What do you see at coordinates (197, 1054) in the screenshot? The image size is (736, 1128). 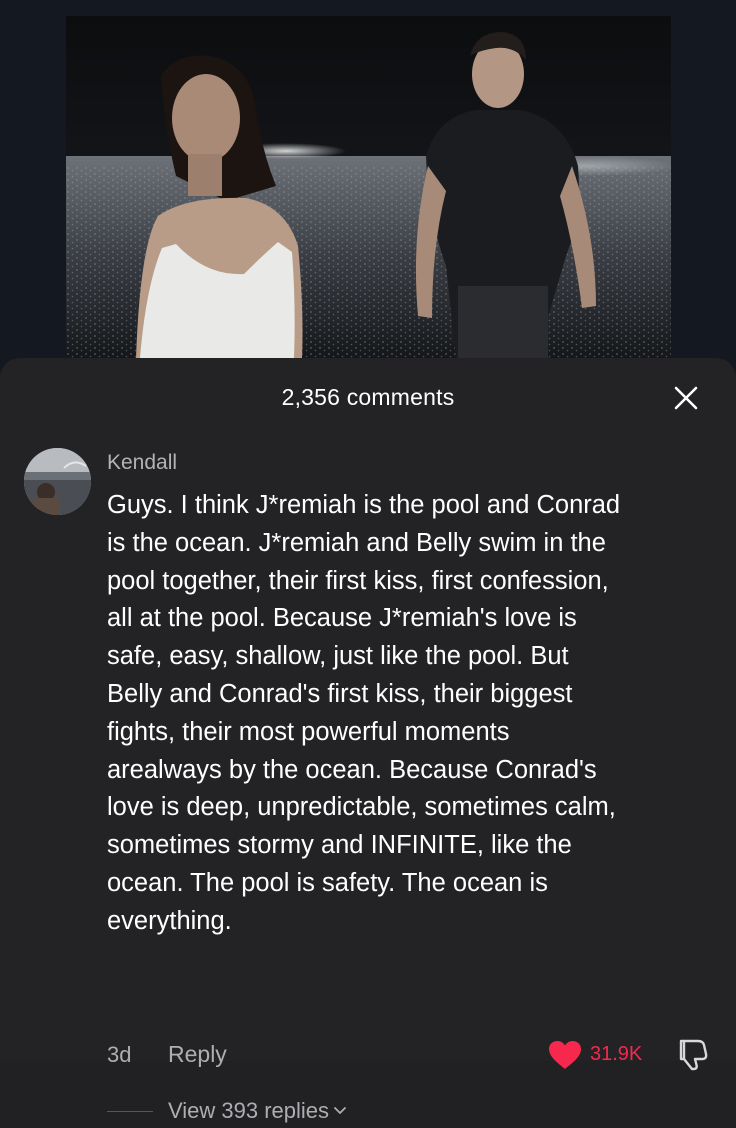 I see `reply-button: Reply` at bounding box center [197, 1054].